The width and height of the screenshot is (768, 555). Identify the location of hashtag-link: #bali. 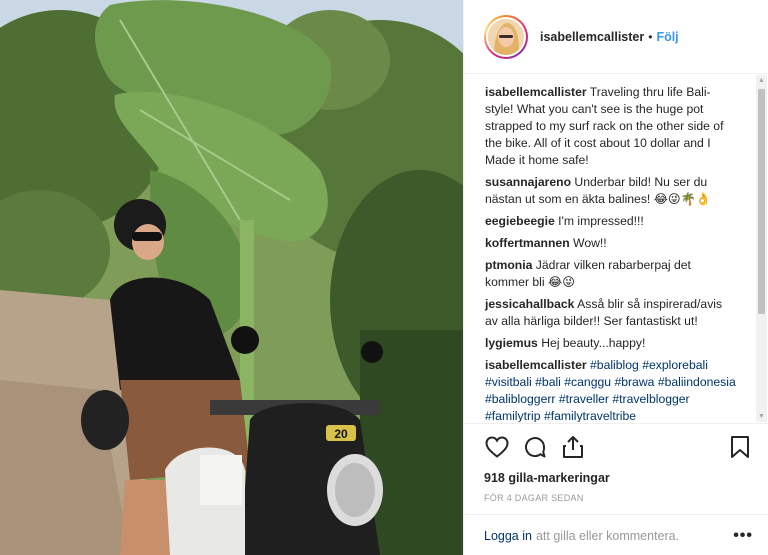
(548, 382).